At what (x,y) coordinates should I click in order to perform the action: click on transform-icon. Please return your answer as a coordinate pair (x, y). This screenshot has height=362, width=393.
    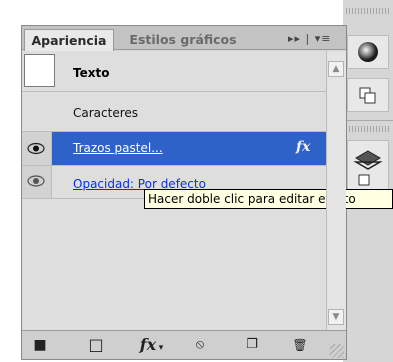
    Looking at the image, I should click on (368, 95).